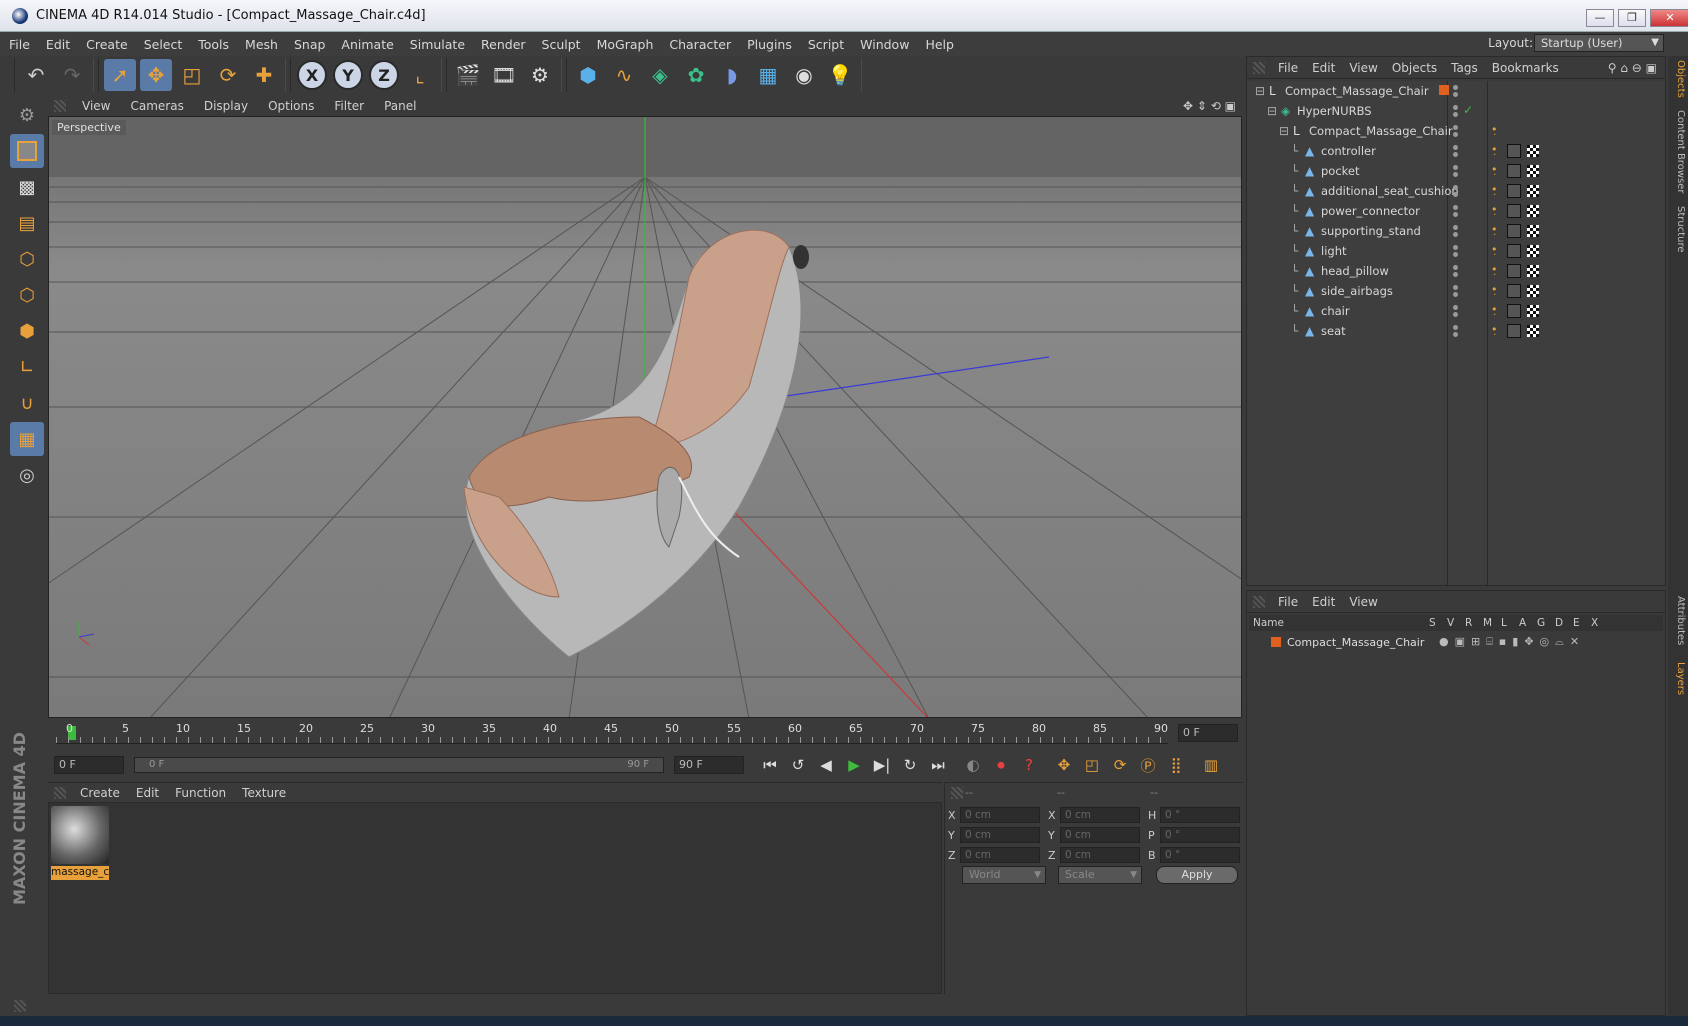 The image size is (1688, 1026). What do you see at coordinates (1000, 855) in the screenshot?
I see `position-z-field: 0 cm` at bounding box center [1000, 855].